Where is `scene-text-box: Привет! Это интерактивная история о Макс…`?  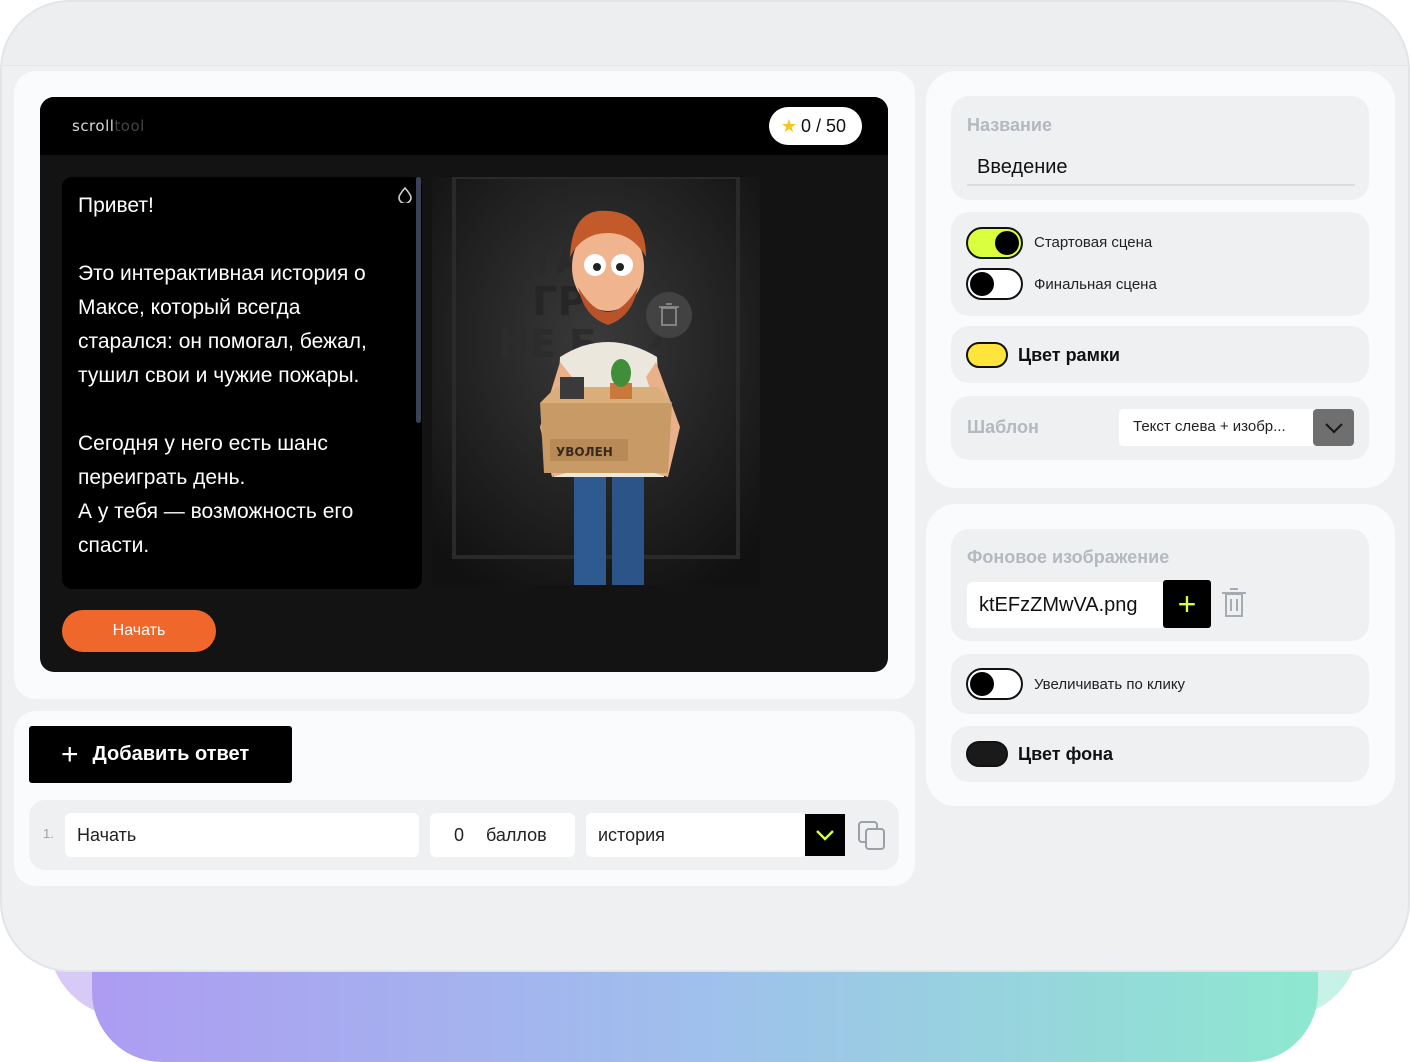
scene-text-box: Привет! Это интерактивная история о Макс… is located at coordinates (242, 383).